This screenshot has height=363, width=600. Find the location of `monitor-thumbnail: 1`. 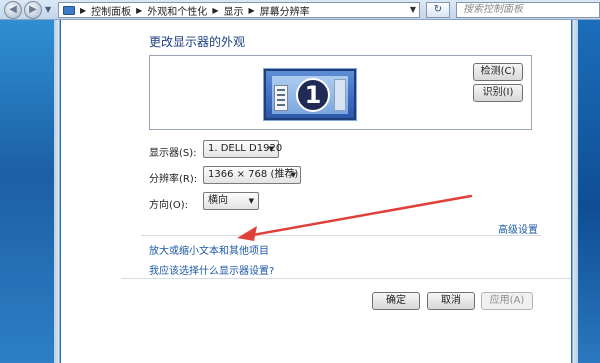

monitor-thumbnail: 1 is located at coordinates (310, 94).